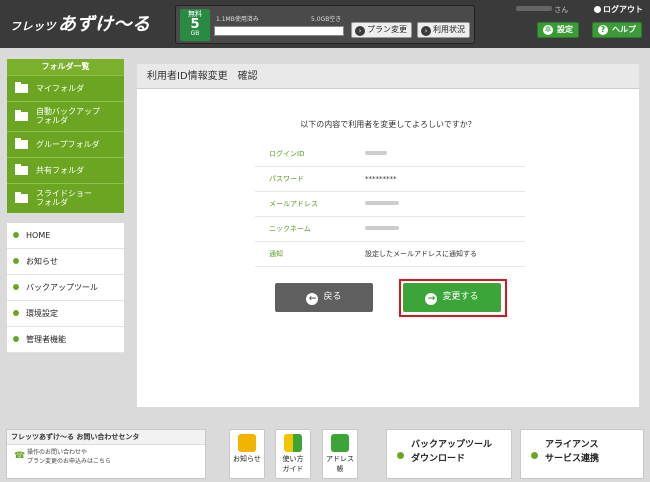  I want to click on contact-line-1: 操作のお問い合わせや, so click(57, 452).